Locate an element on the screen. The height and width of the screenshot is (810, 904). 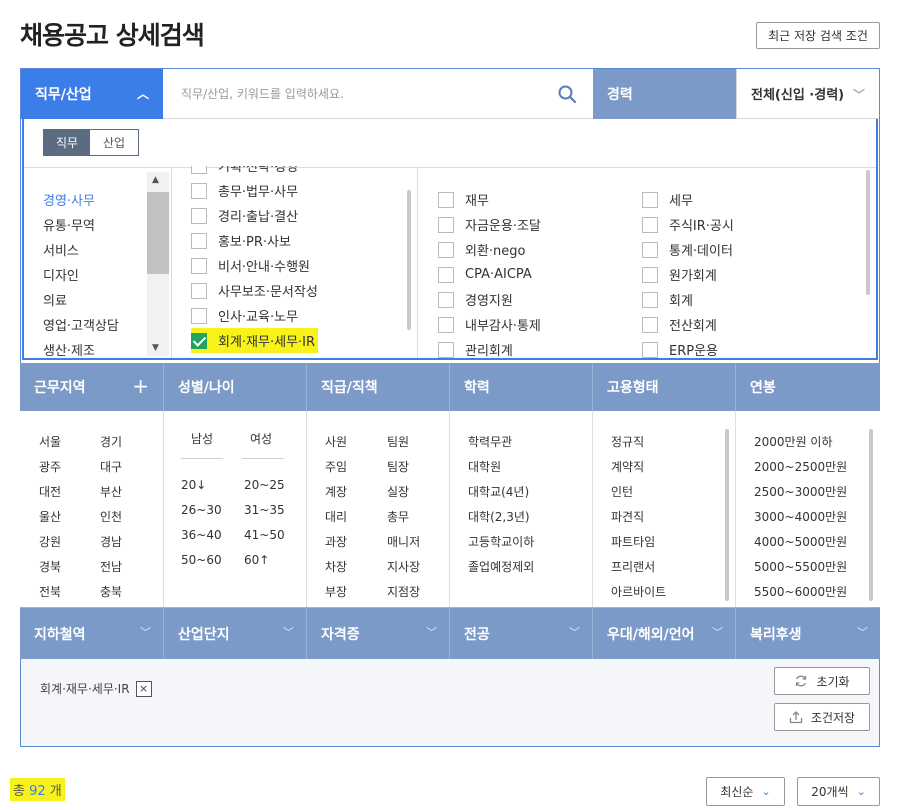
detail-item: 회계 is located at coordinates (688, 299).